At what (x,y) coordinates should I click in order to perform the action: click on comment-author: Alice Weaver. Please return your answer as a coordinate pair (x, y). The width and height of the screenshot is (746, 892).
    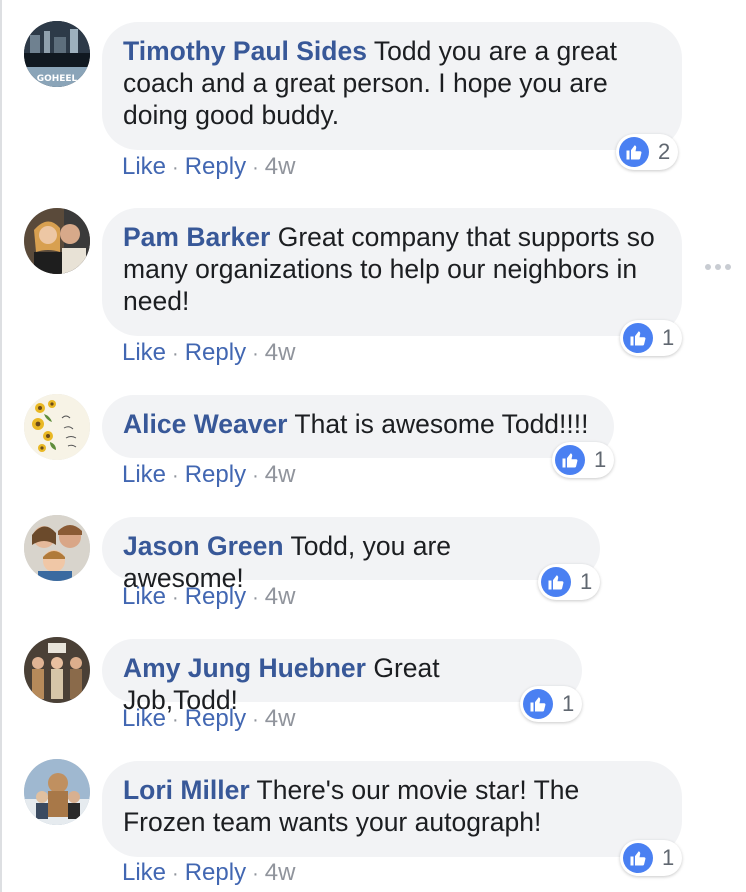
    Looking at the image, I should click on (205, 424).